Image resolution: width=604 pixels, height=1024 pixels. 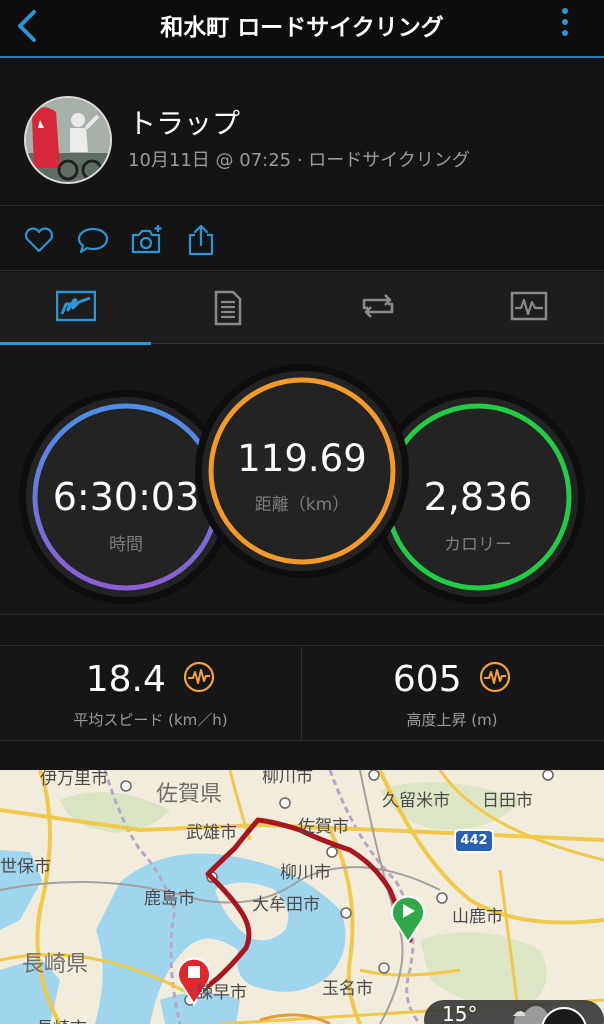 I want to click on avg-speed-stat: 18.4 平均スピード (km／h), so click(x=150, y=694).